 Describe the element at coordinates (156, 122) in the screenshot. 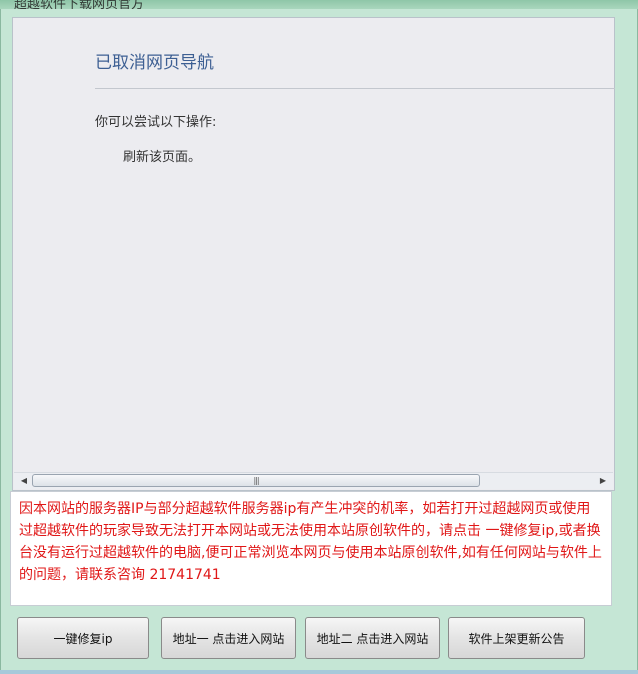

I see `error-subtitle: 你可以尝试以下操作:` at that location.